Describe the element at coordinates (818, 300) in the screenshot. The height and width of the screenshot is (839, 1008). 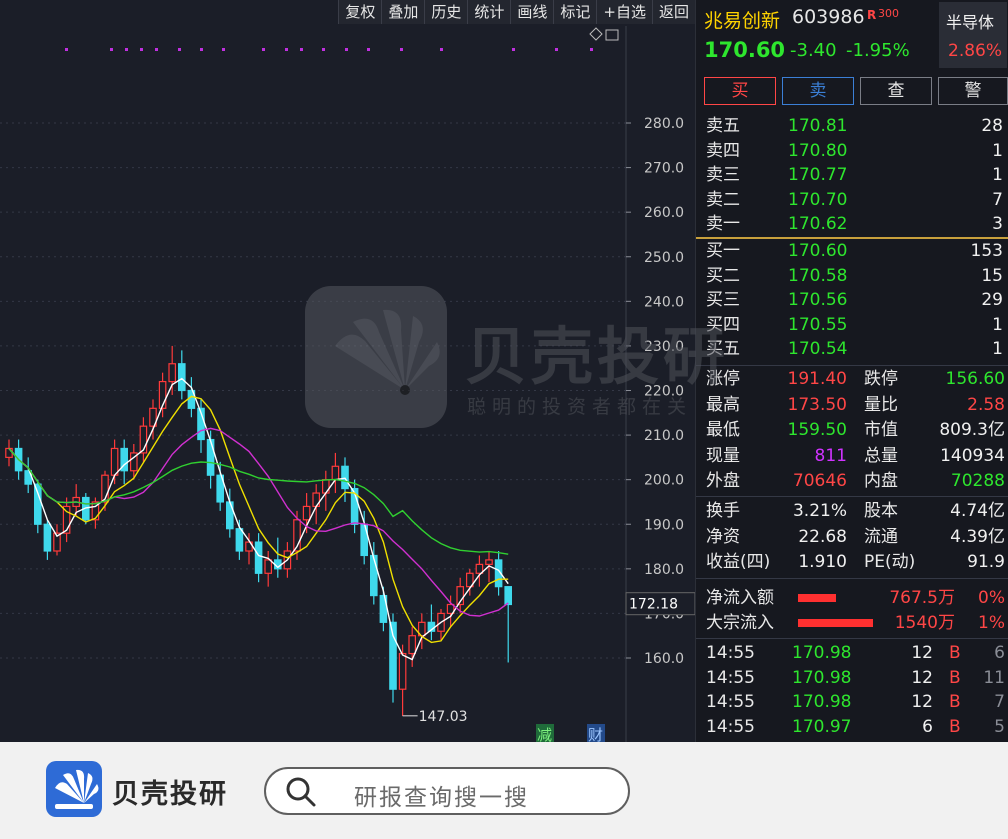
I see `order-price: 170.56` at that location.